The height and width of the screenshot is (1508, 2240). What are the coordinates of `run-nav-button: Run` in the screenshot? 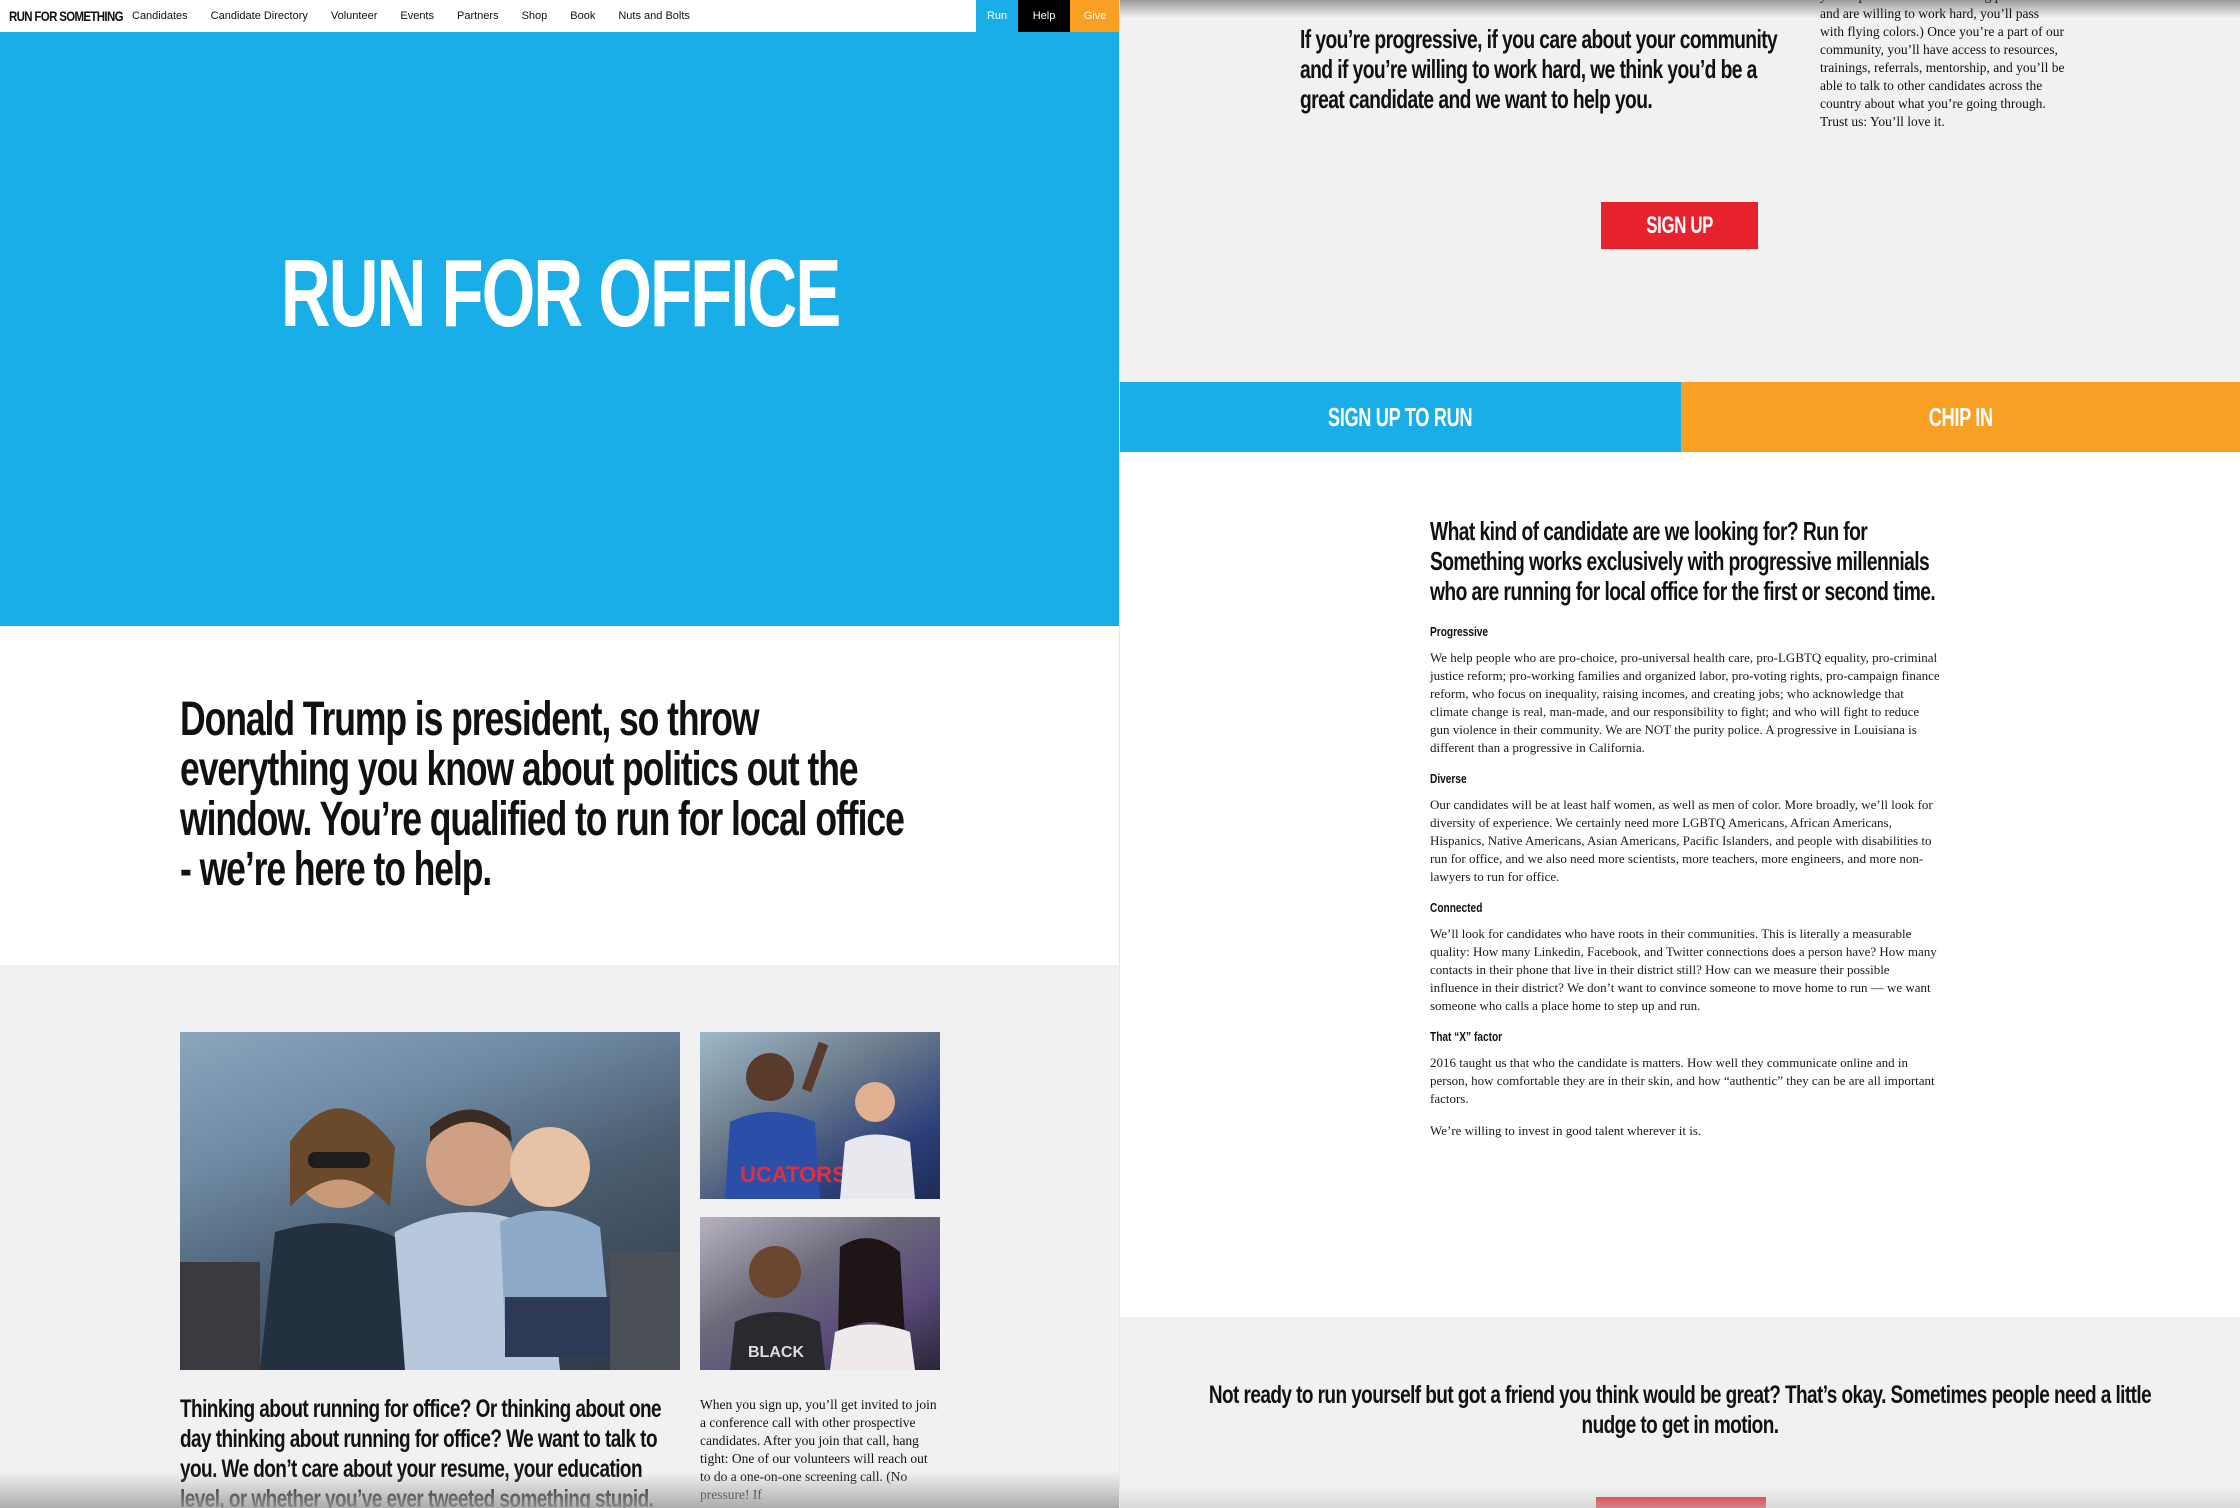 It's located at (997, 16).